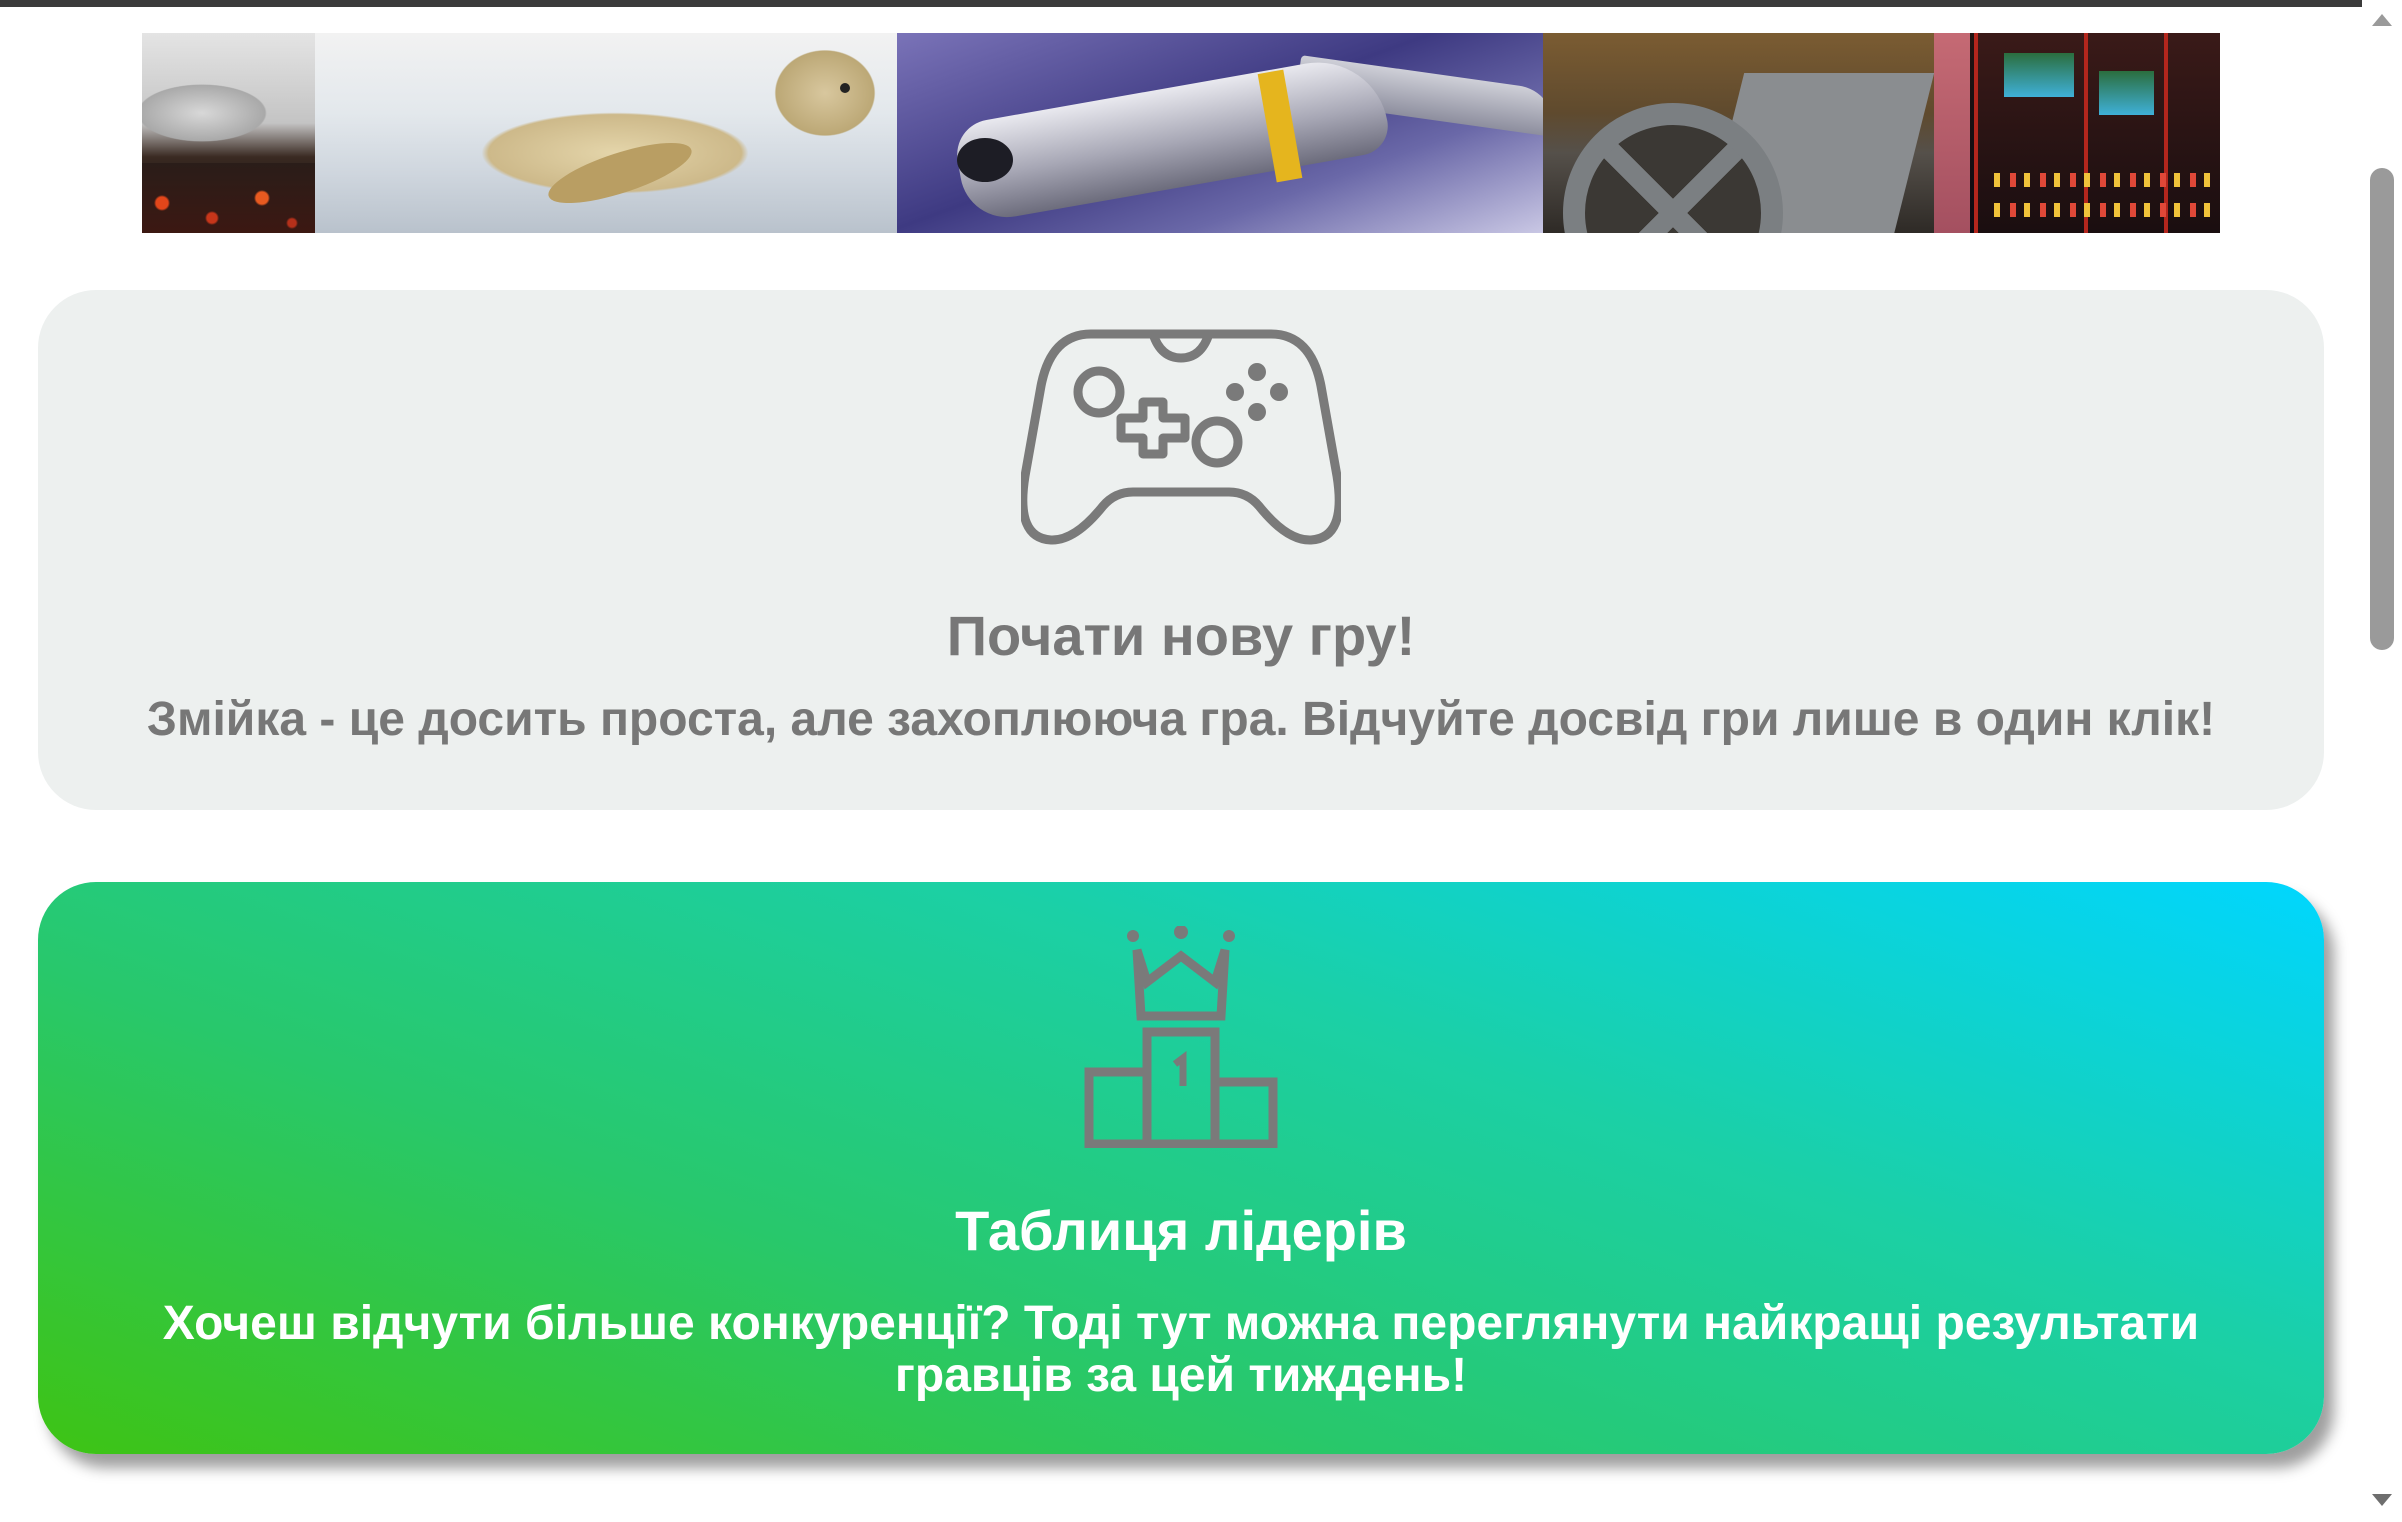  What do you see at coordinates (228, 133) in the screenshot?
I see `lava-tile` at bounding box center [228, 133].